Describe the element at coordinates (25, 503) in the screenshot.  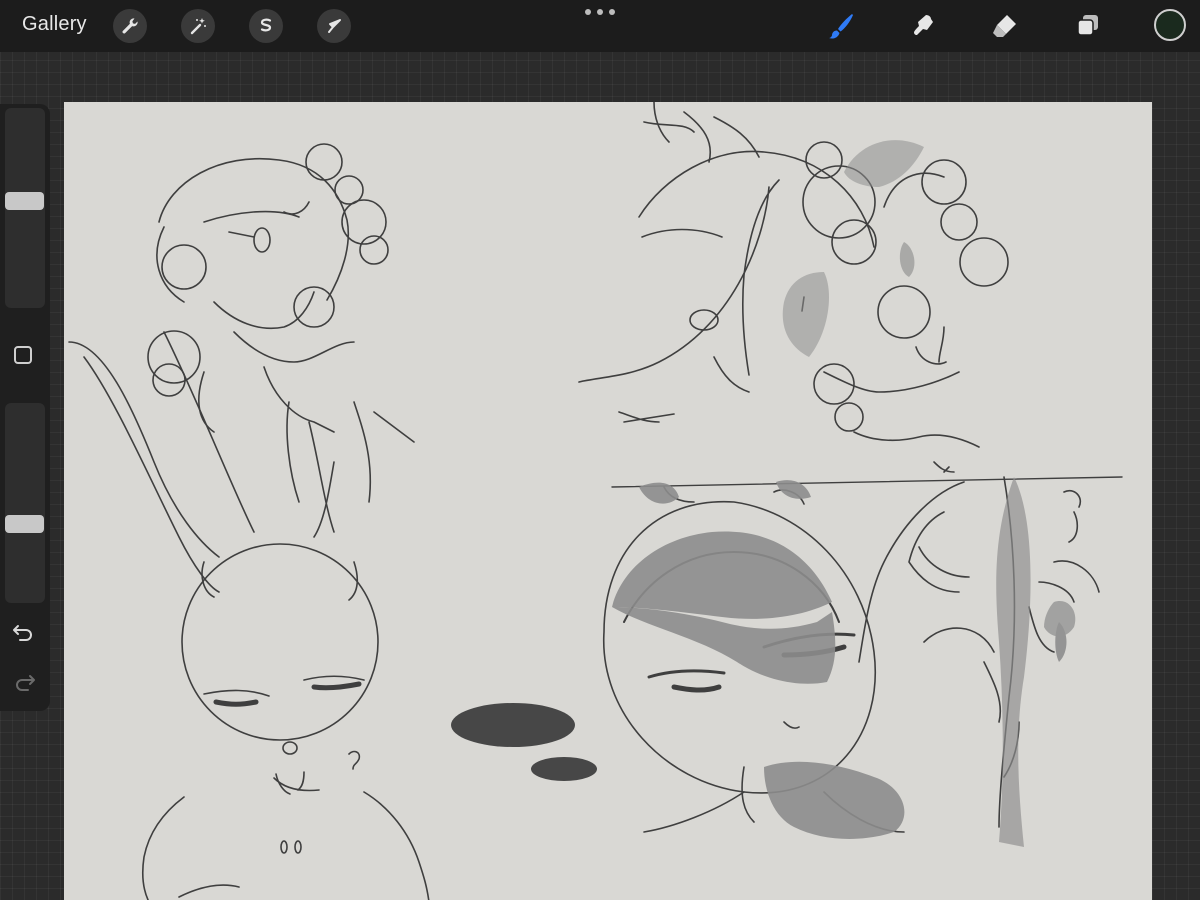
I see `opacity-slider` at that location.